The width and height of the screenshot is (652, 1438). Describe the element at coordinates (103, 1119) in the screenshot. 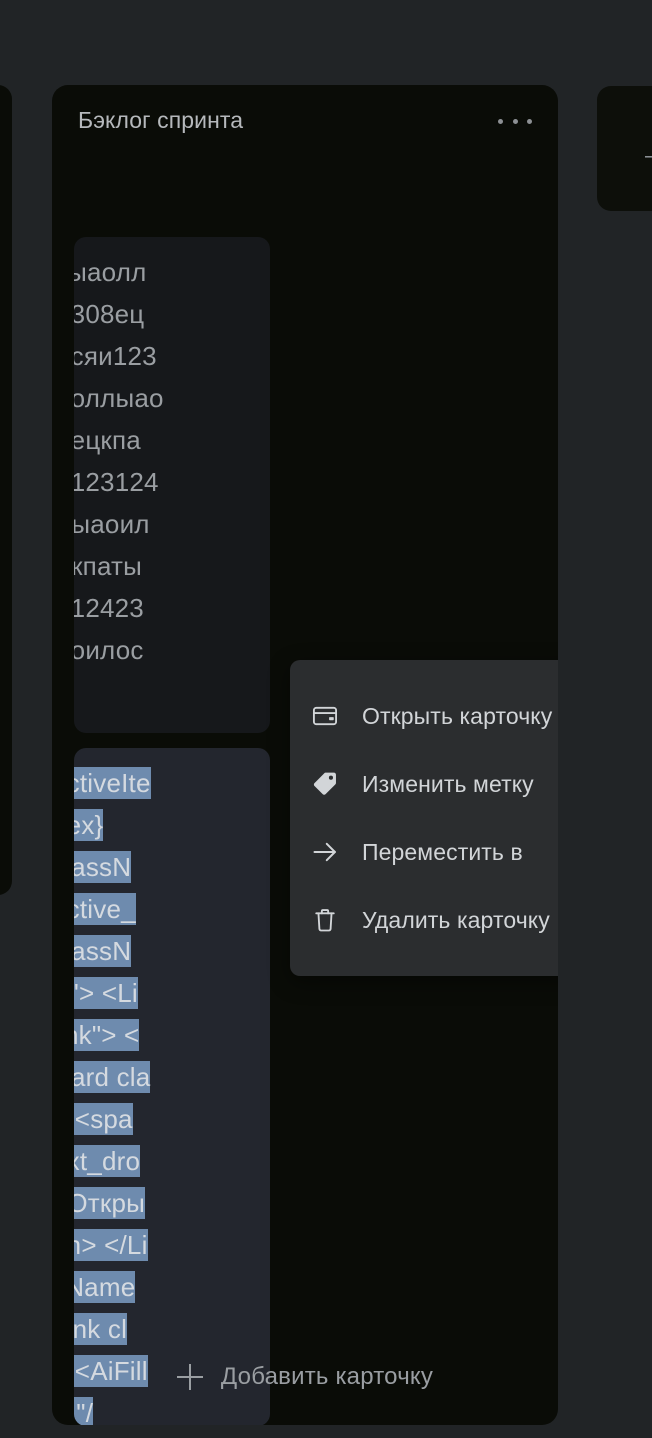

I see `selected-text: > <spa` at that location.